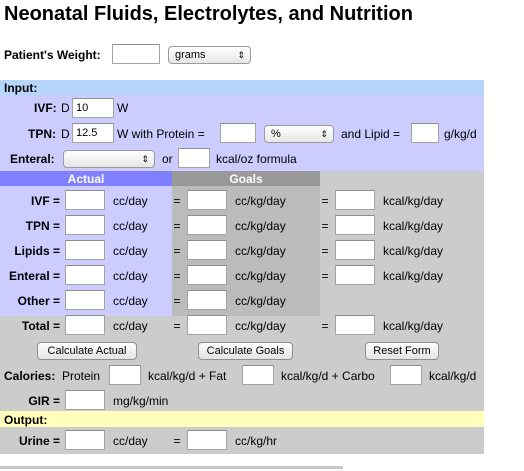 Image resolution: width=524 pixels, height=471 pixels. What do you see at coordinates (130, 251) in the screenshot?
I see `lipids-actual-unit: cc/day` at bounding box center [130, 251].